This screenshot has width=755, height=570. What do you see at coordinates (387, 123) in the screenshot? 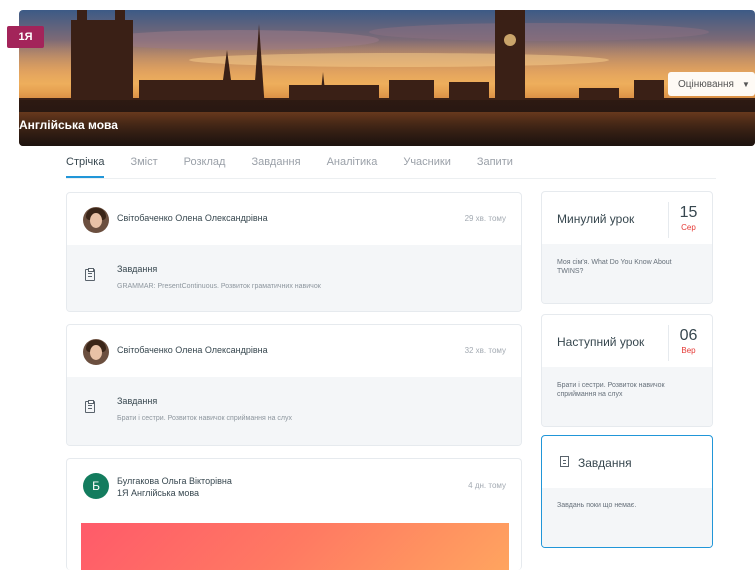
I see `banner-title-bar: Англійська мова` at bounding box center [387, 123].